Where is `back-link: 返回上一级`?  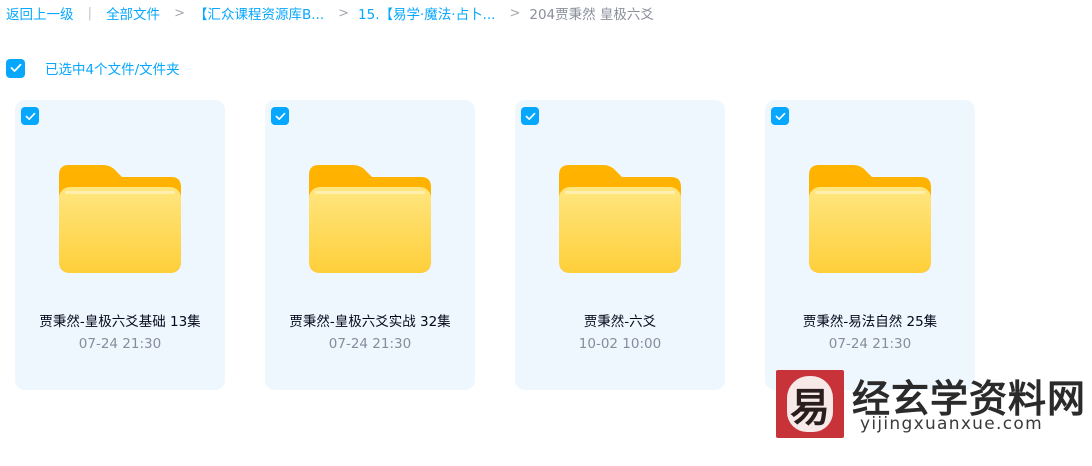 back-link: 返回上一级 is located at coordinates (40, 13).